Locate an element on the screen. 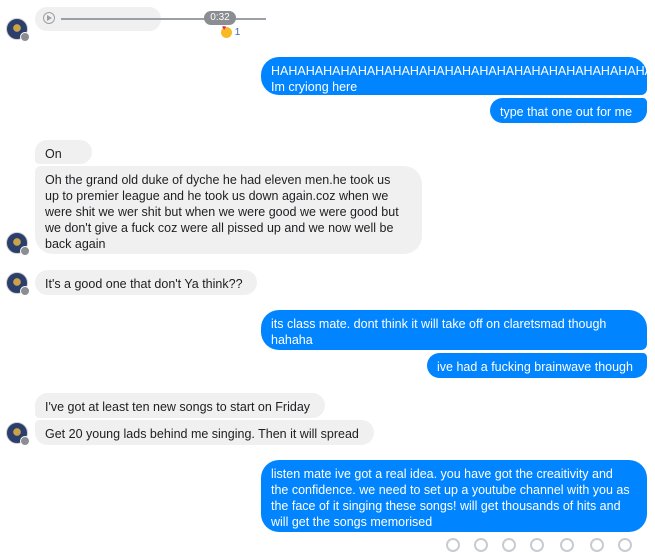 The height and width of the screenshot is (552, 655). audio-duration: 0:32 is located at coordinates (220, 18).